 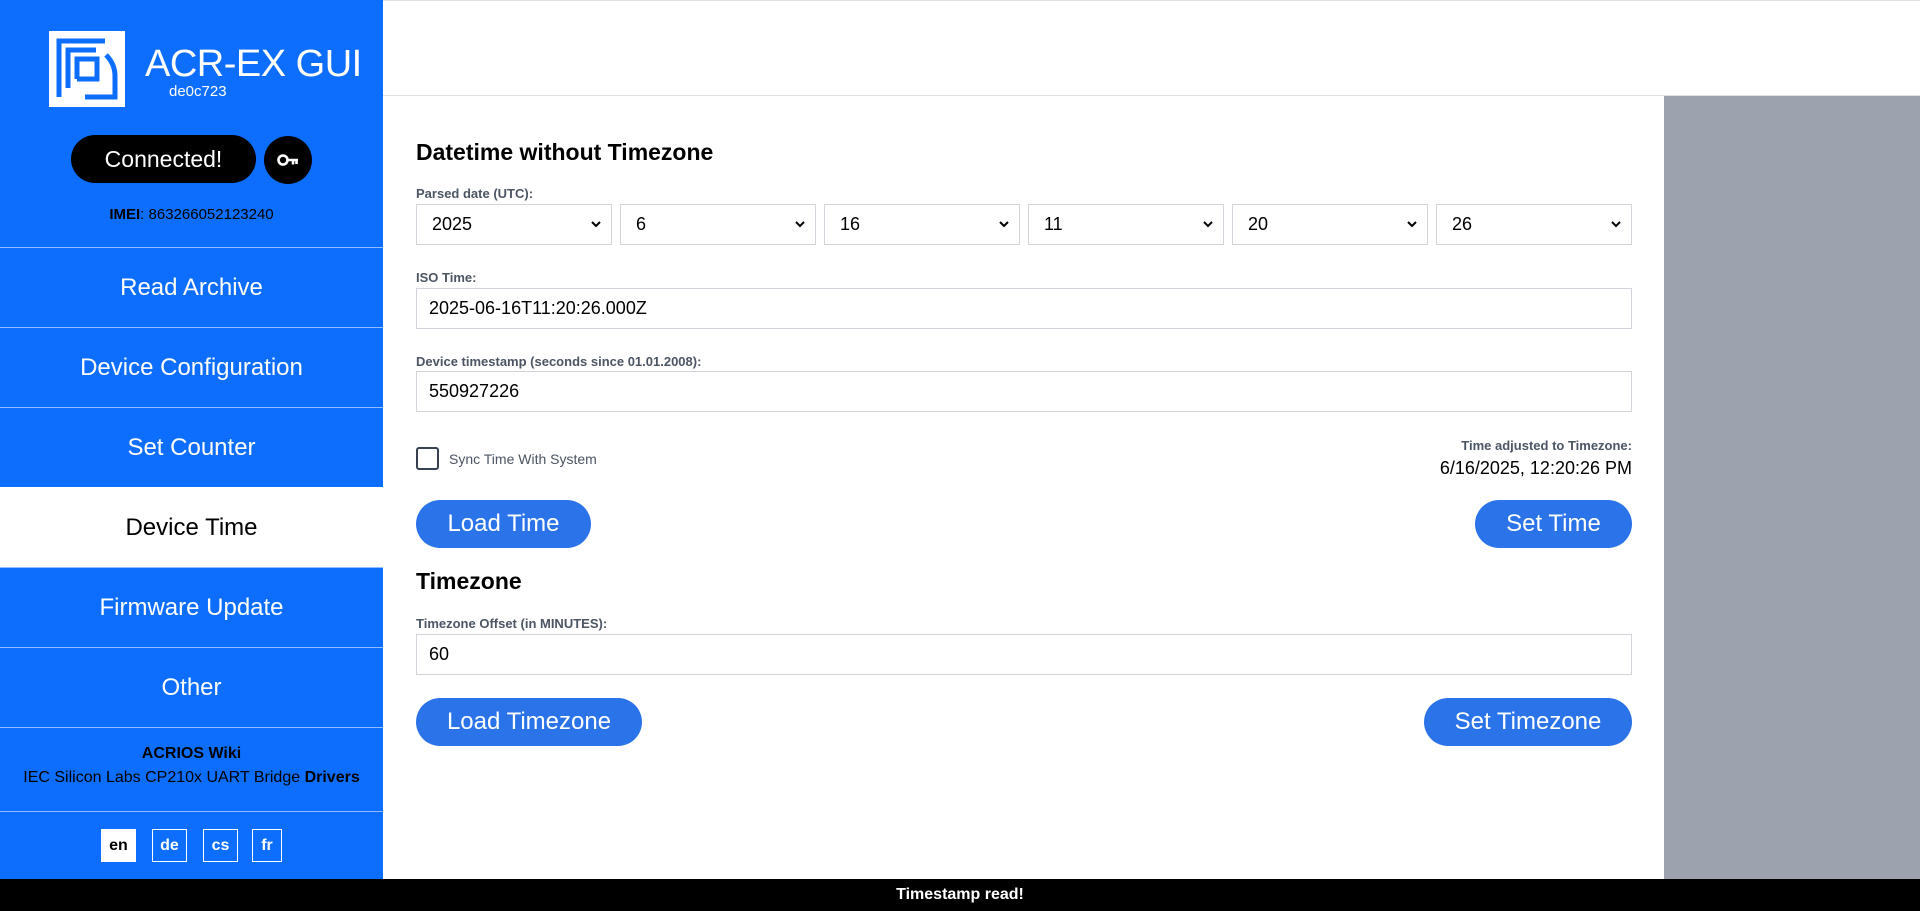 I want to click on lang-fr: fr, so click(x=267, y=845).